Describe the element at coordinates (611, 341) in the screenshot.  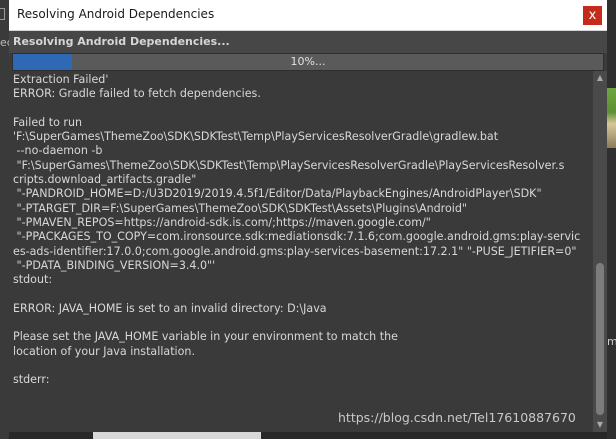
I see `background-right-text: m` at that location.